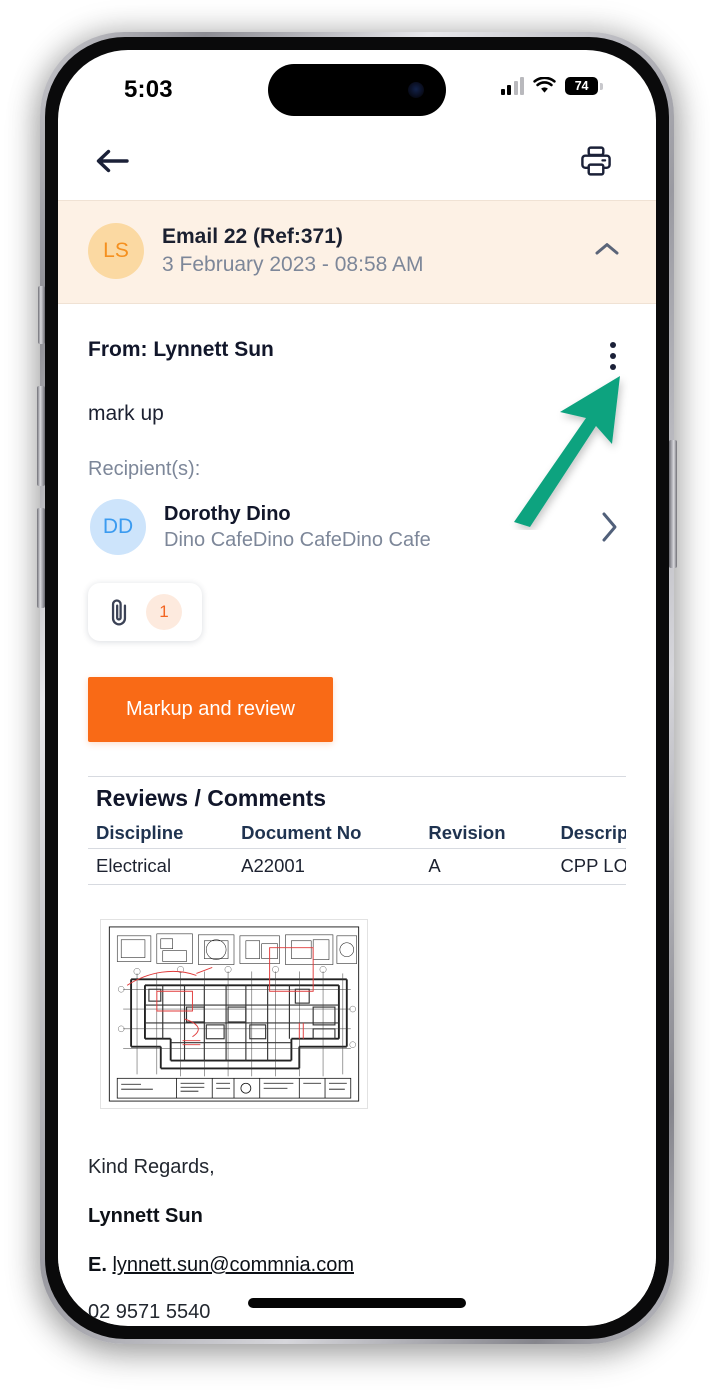 The height and width of the screenshot is (1390, 713). I want to click on collapse-email-button, so click(610, 251).